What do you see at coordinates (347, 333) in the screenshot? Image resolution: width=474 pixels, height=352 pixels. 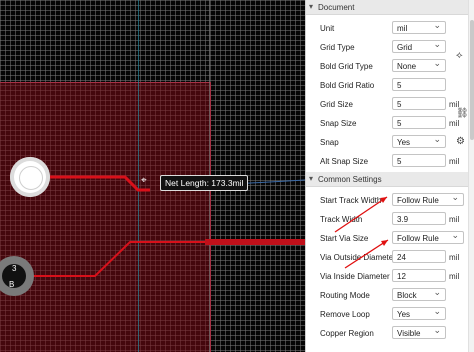 I see `field-label: Copper Region` at bounding box center [347, 333].